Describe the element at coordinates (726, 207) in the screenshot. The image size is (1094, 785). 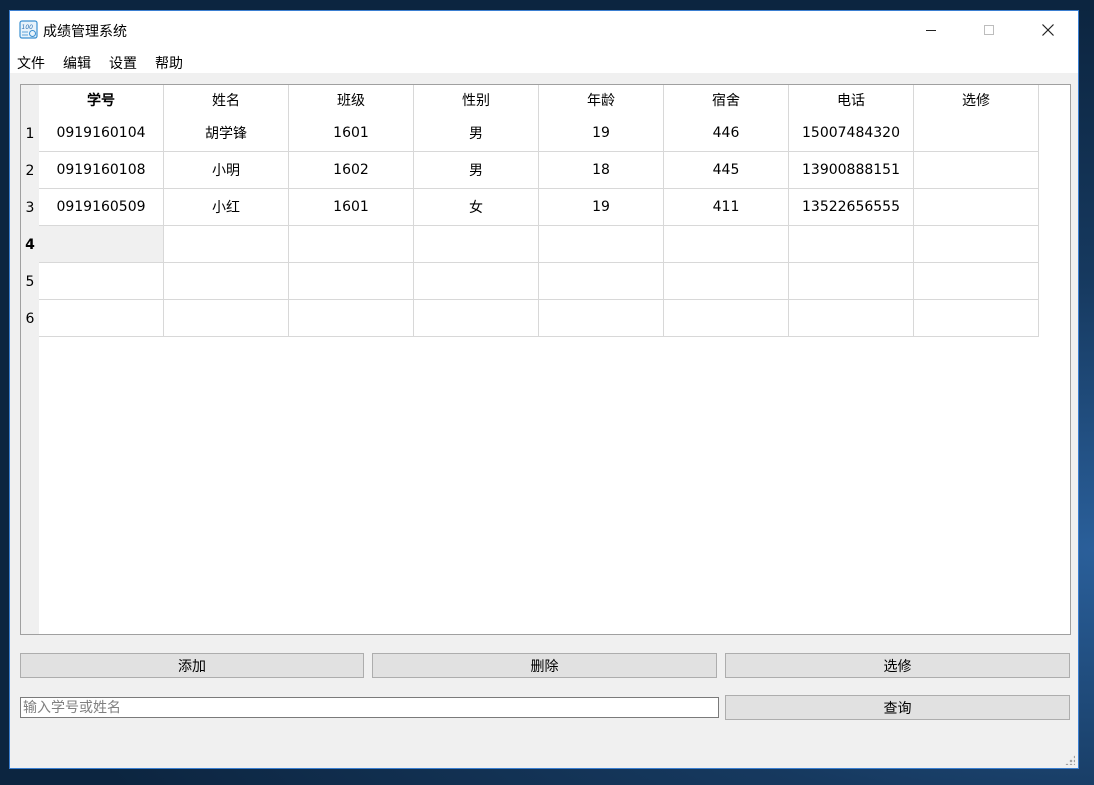
I see `table-cell: 411` at that location.